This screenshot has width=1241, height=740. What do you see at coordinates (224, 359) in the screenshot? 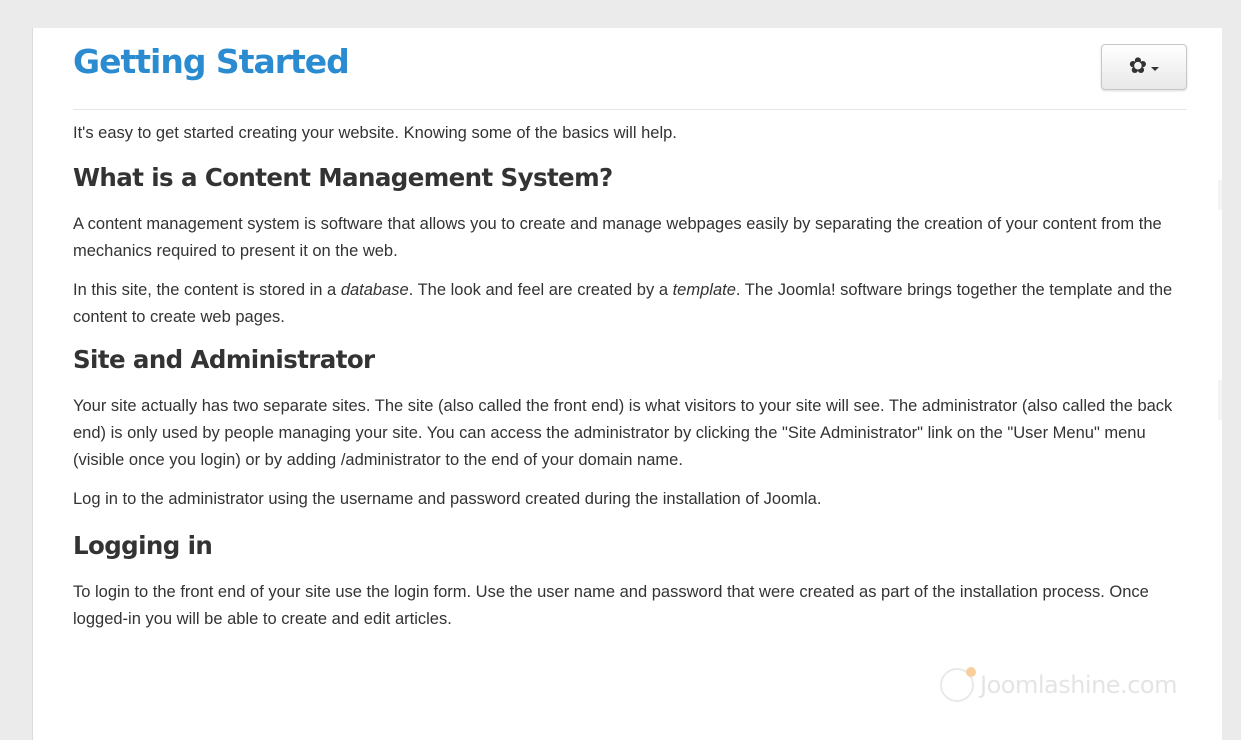
I see `heading-site-admin: Site and Administrator` at bounding box center [224, 359].